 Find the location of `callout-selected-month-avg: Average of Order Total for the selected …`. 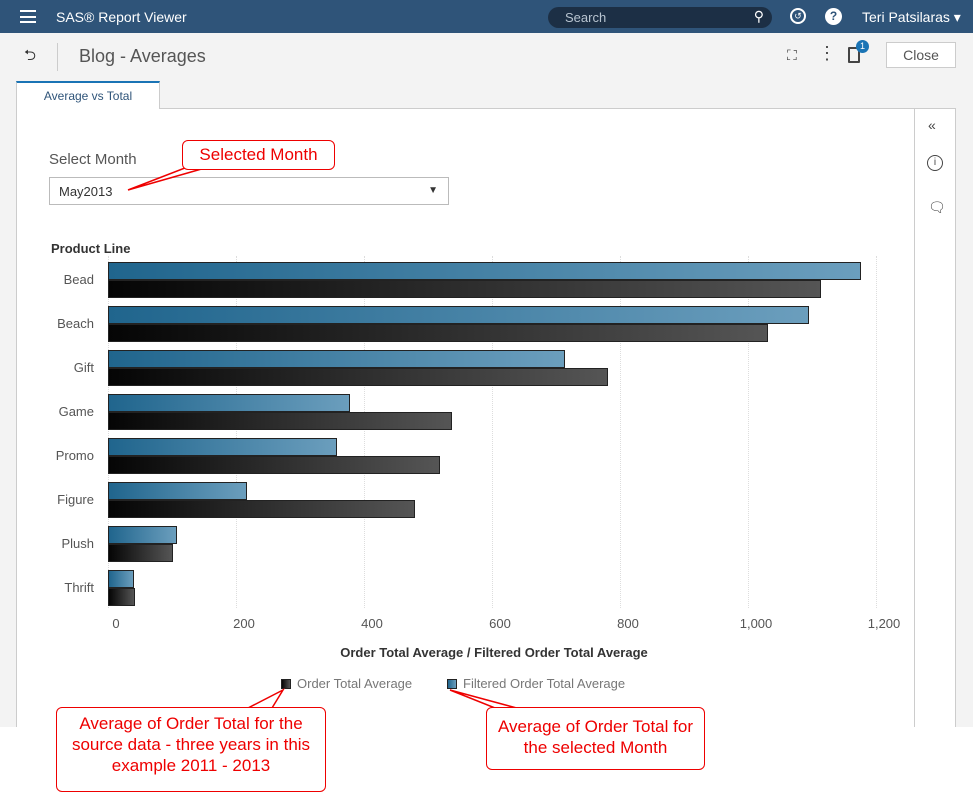

callout-selected-month-avg: Average of Order Total for the selected … is located at coordinates (595, 738).